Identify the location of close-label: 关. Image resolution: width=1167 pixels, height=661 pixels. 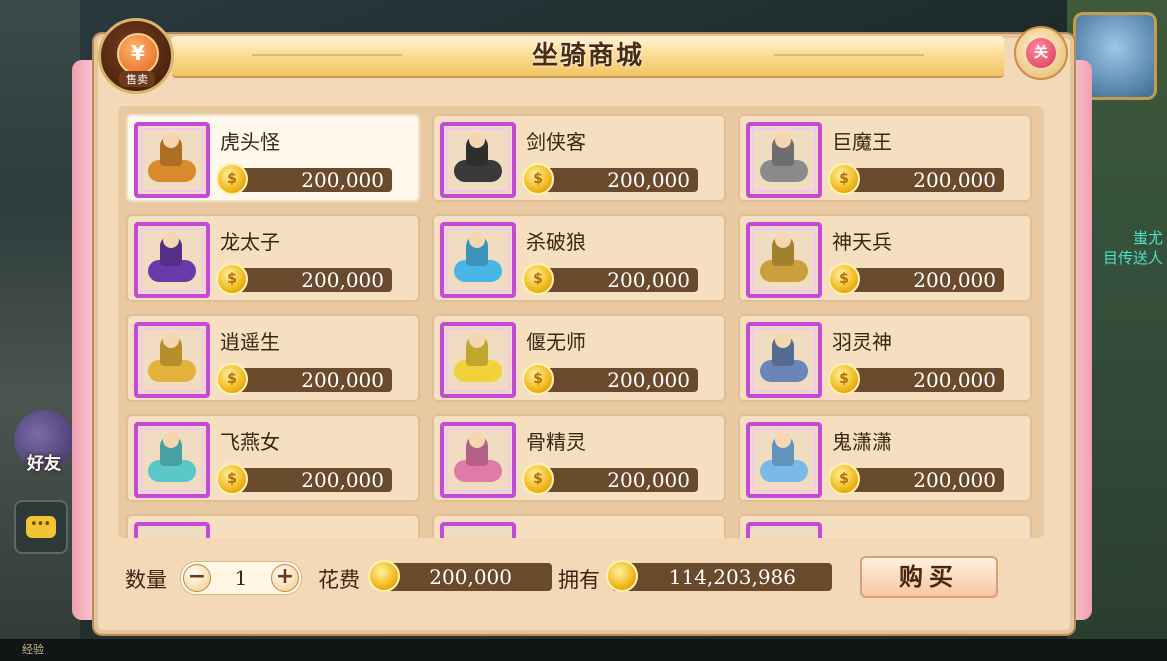
(1041, 53).